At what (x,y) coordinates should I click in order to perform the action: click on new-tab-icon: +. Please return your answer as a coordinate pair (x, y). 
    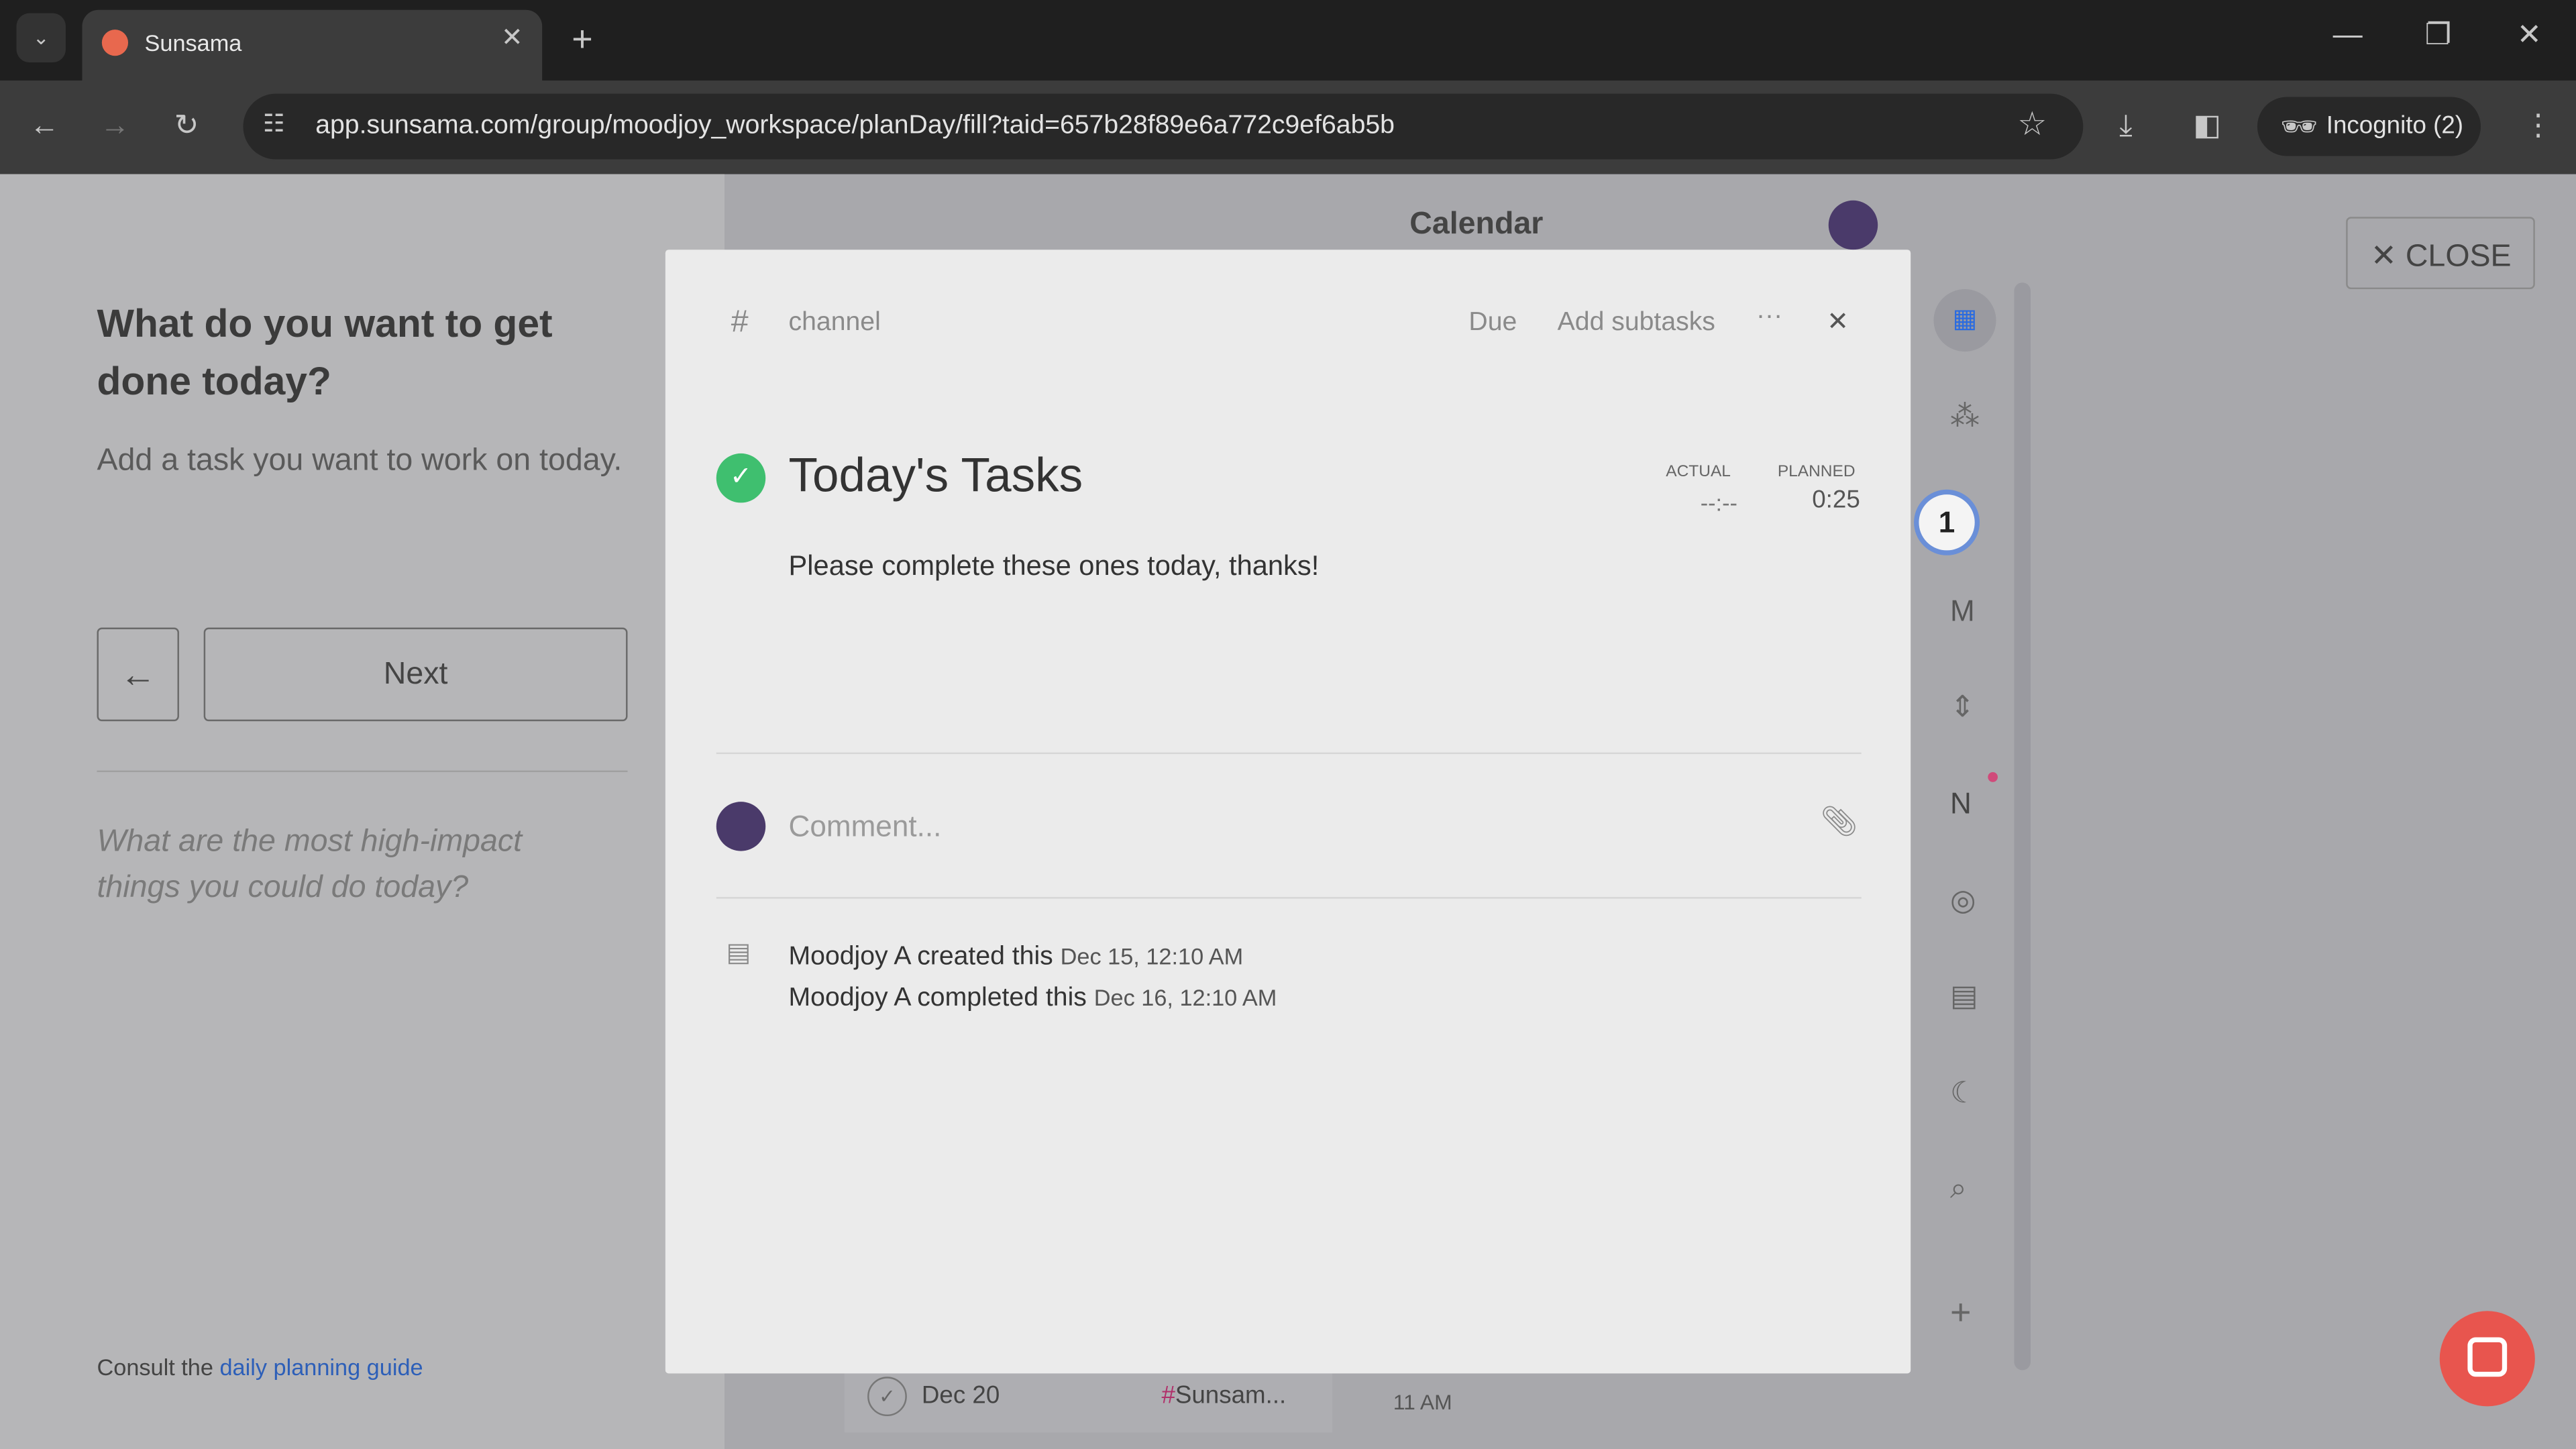
    Looking at the image, I should click on (582, 39).